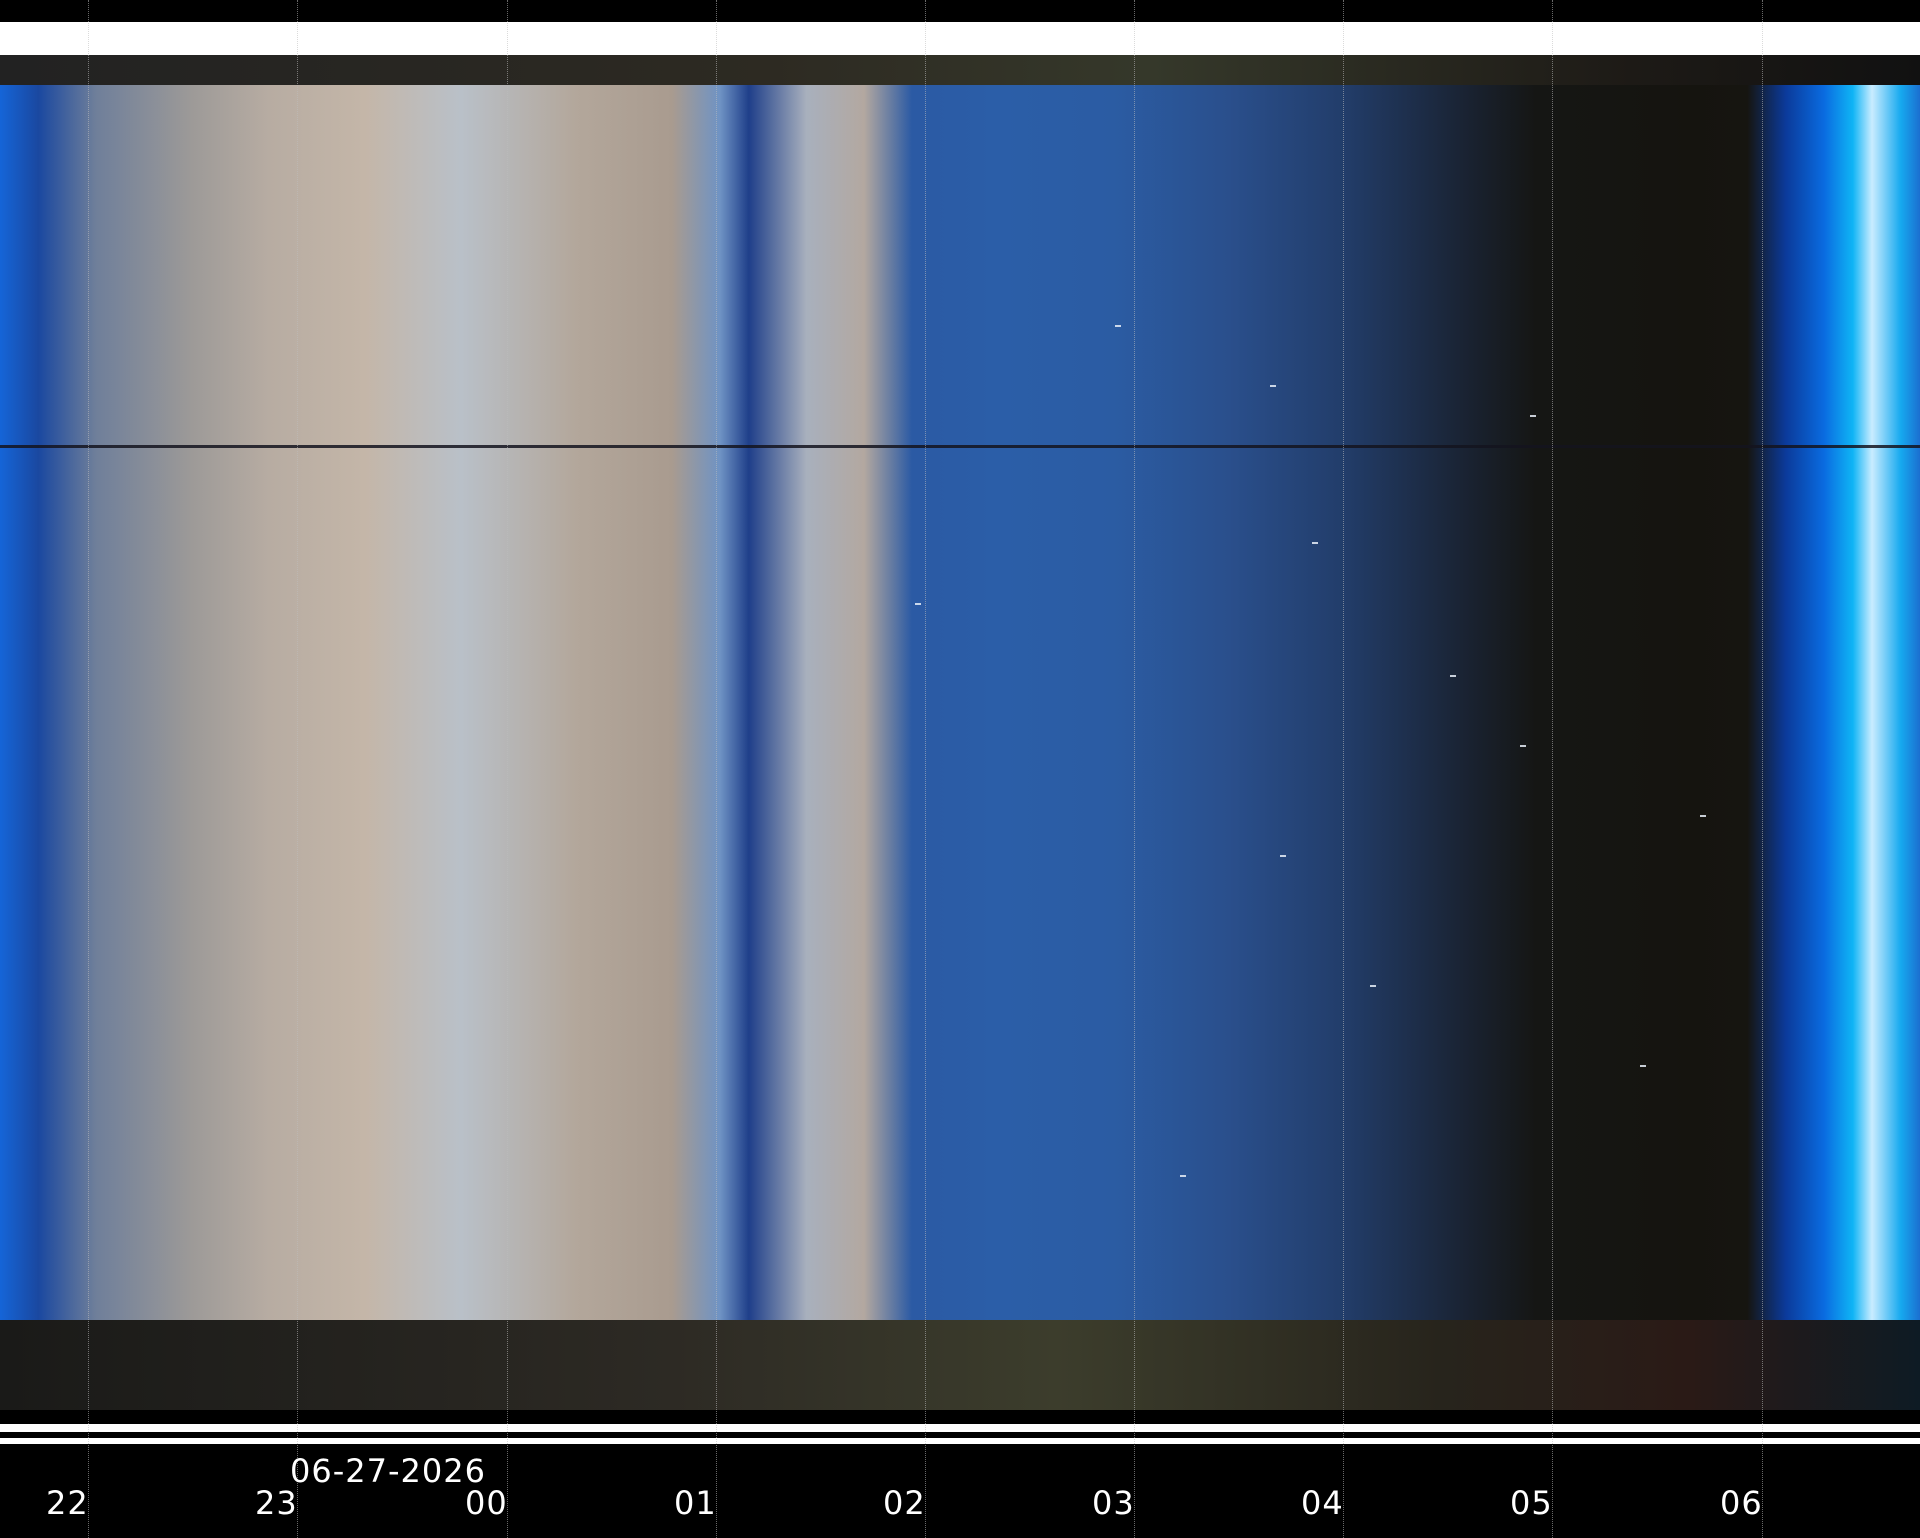  I want to click on hour-label: 02, so click(904, 1503).